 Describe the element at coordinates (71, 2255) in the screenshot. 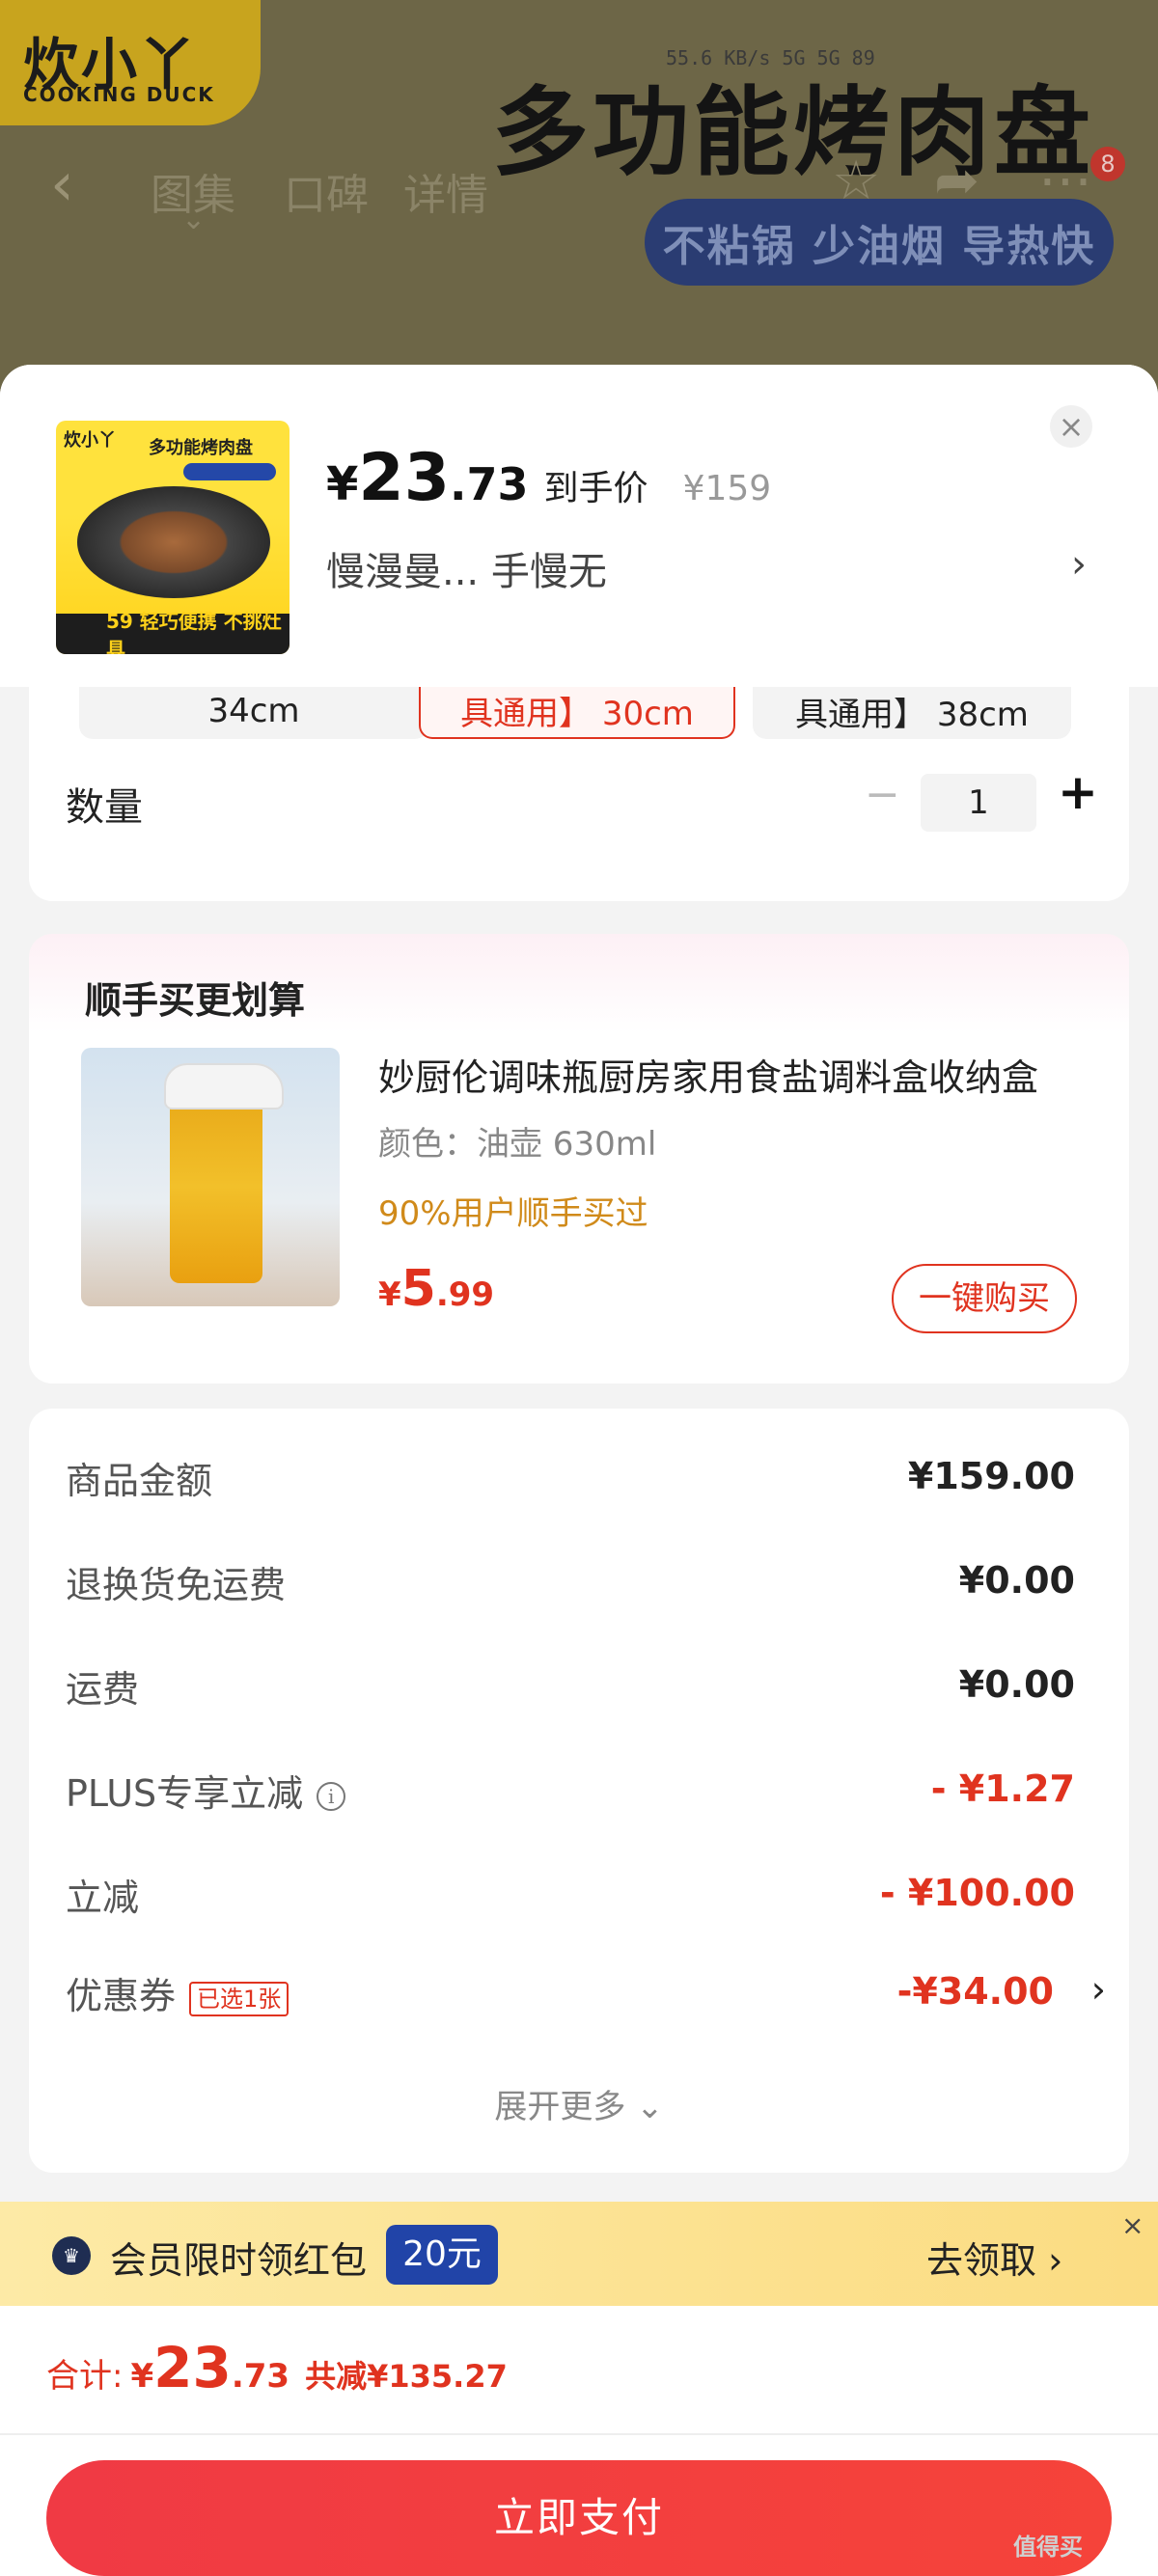

I see `member-crown-icon: ♛` at that location.